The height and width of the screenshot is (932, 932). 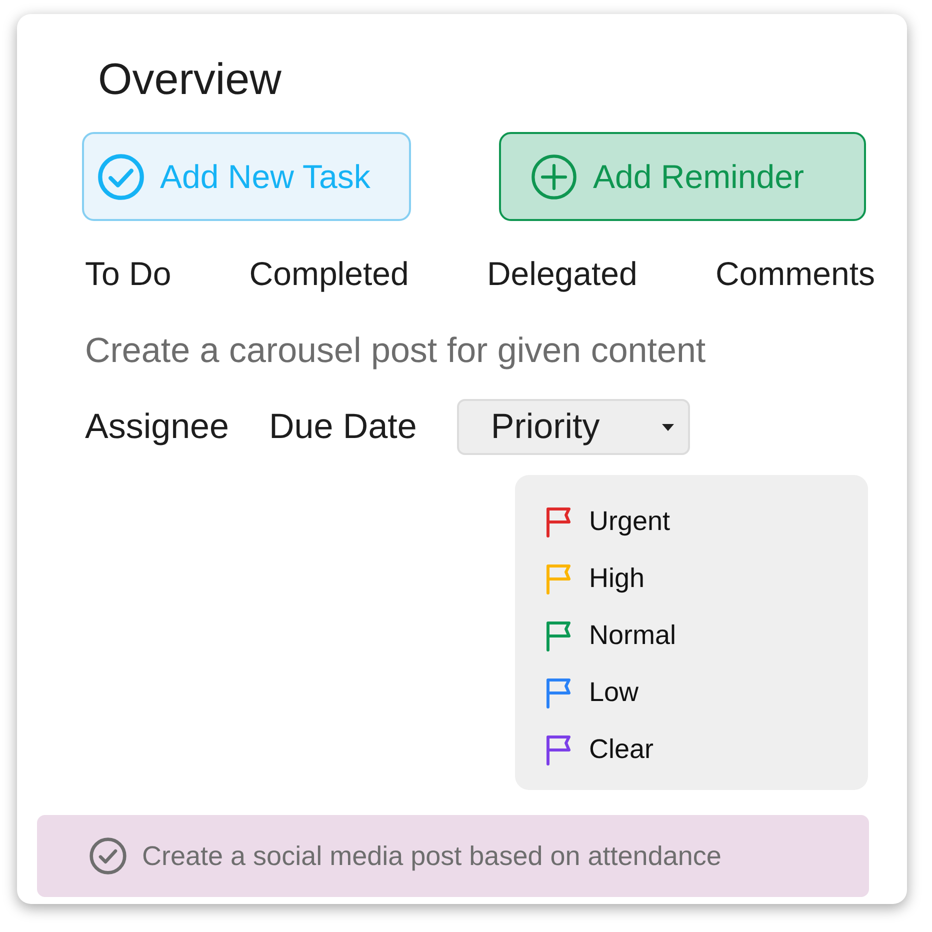 What do you see at coordinates (592, 692) in the screenshot?
I see `priority-option: Low` at bounding box center [592, 692].